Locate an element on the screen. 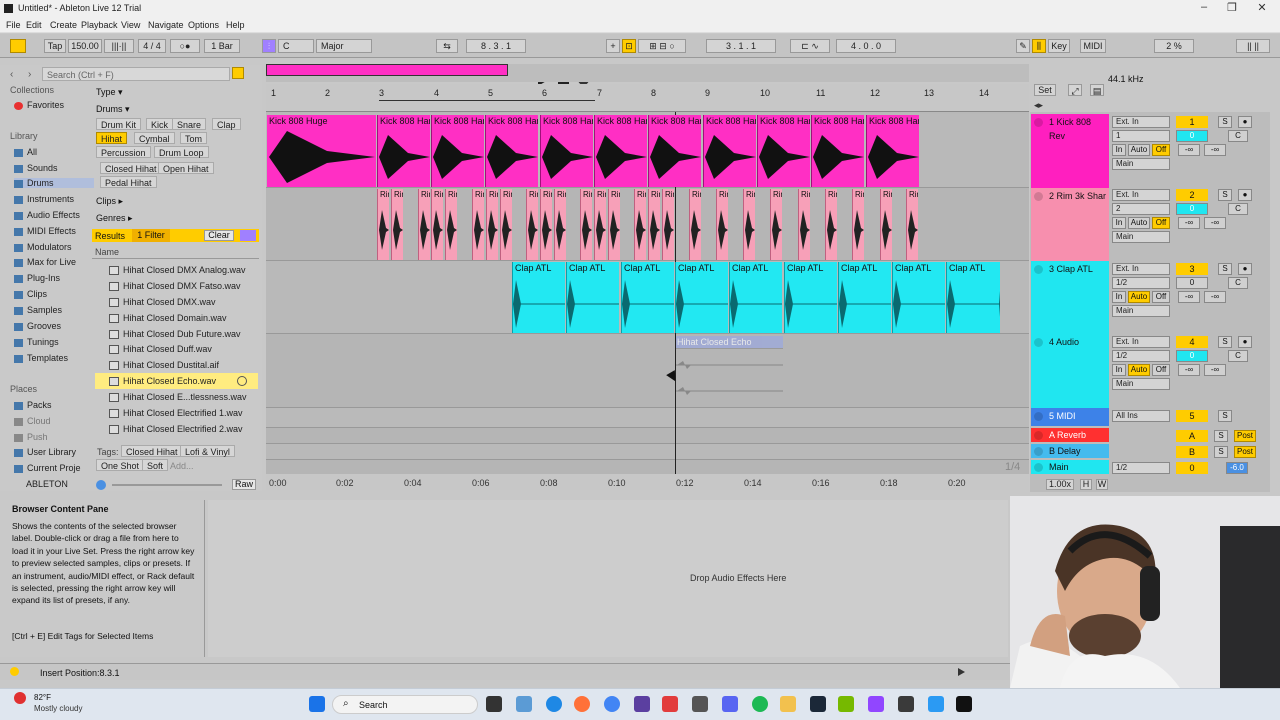  sidebar-item-templates: Templates is located at coordinates (41, 358).